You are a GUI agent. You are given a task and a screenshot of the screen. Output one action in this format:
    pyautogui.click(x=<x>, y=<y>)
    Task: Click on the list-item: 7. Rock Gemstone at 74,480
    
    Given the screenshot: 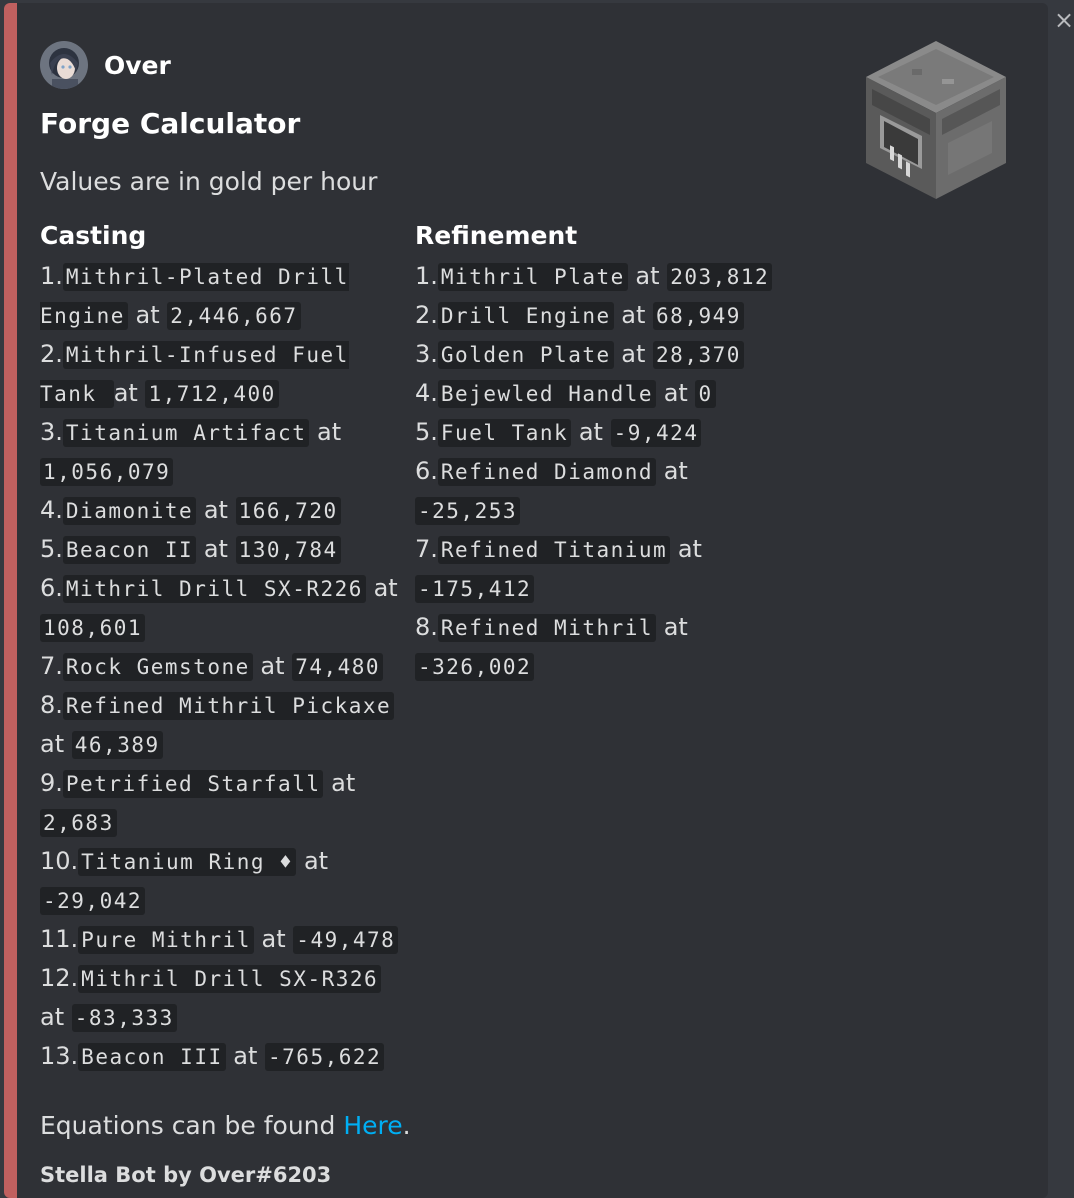 What is the action you would take?
    pyautogui.click(x=220, y=666)
    